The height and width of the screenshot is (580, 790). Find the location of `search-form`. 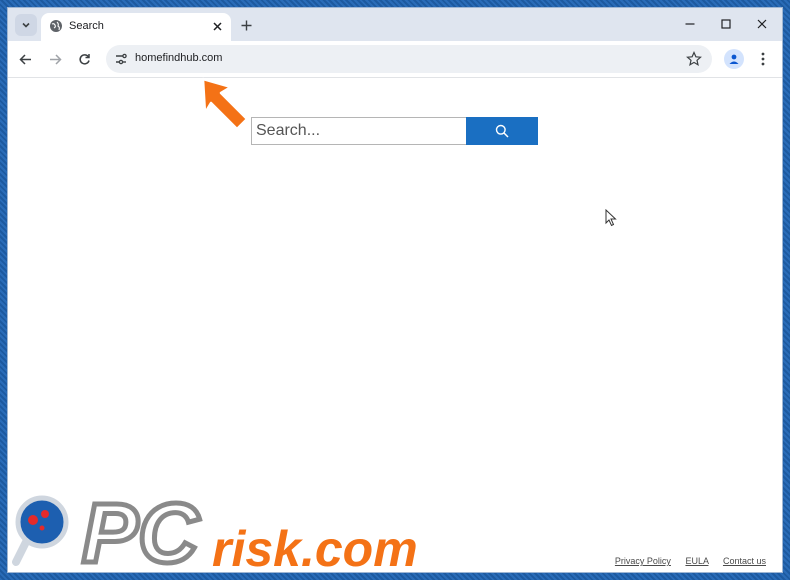

search-form is located at coordinates (394, 131).